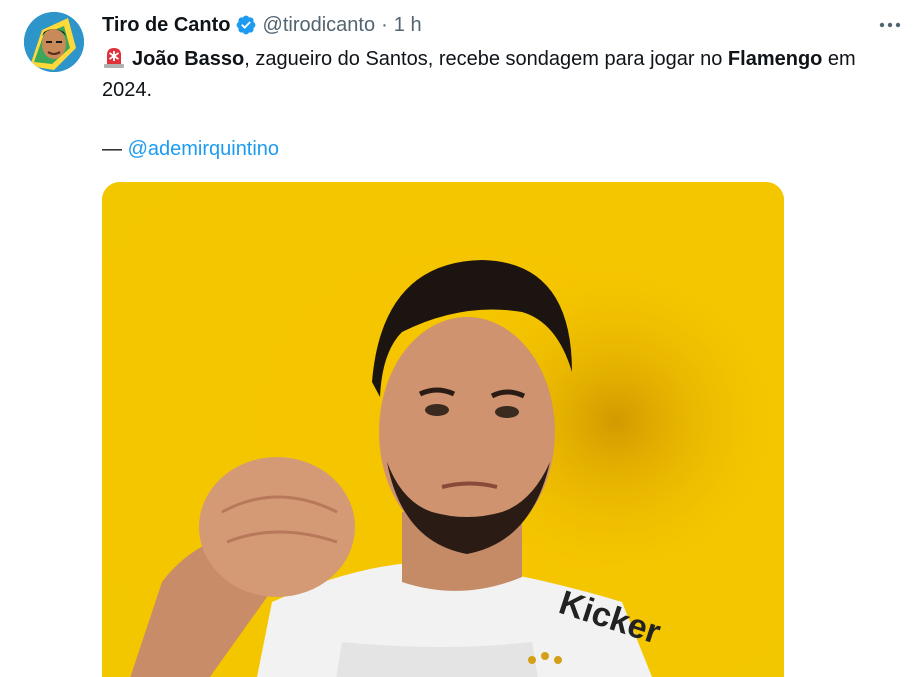  What do you see at coordinates (114, 58) in the screenshot?
I see `rotating-light-emoji-icon` at bounding box center [114, 58].